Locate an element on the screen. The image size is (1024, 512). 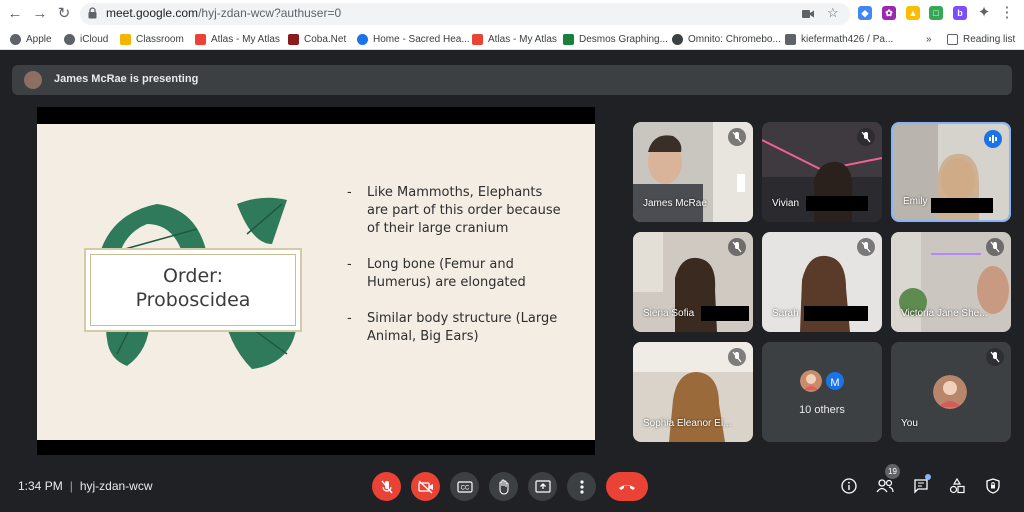
others-count: 10 others is located at coordinates (822, 410).